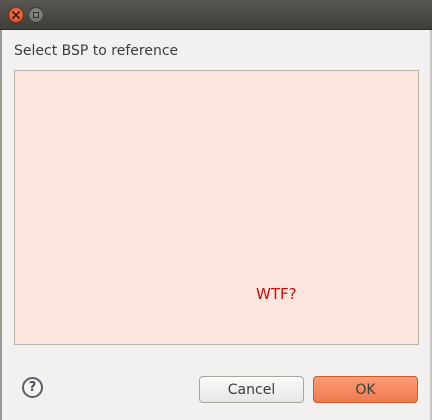 The height and width of the screenshot is (420, 432). What do you see at coordinates (216, 15) in the screenshot?
I see `title-bar` at bounding box center [216, 15].